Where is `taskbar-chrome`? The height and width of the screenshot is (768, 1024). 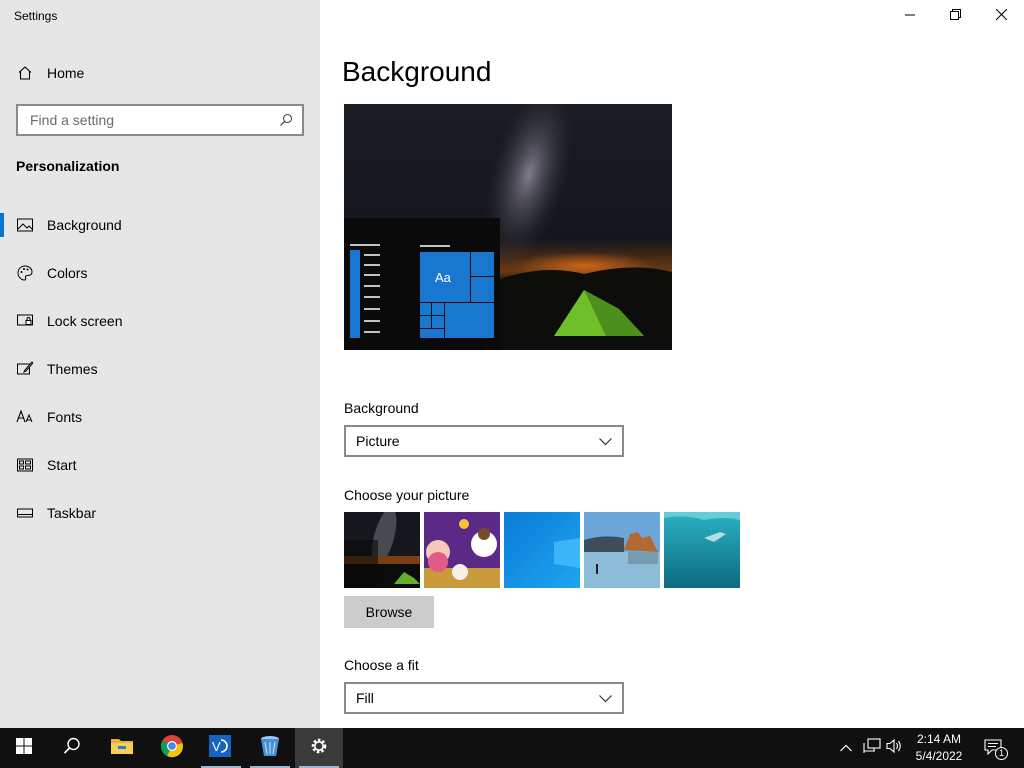 taskbar-chrome is located at coordinates (172, 748).